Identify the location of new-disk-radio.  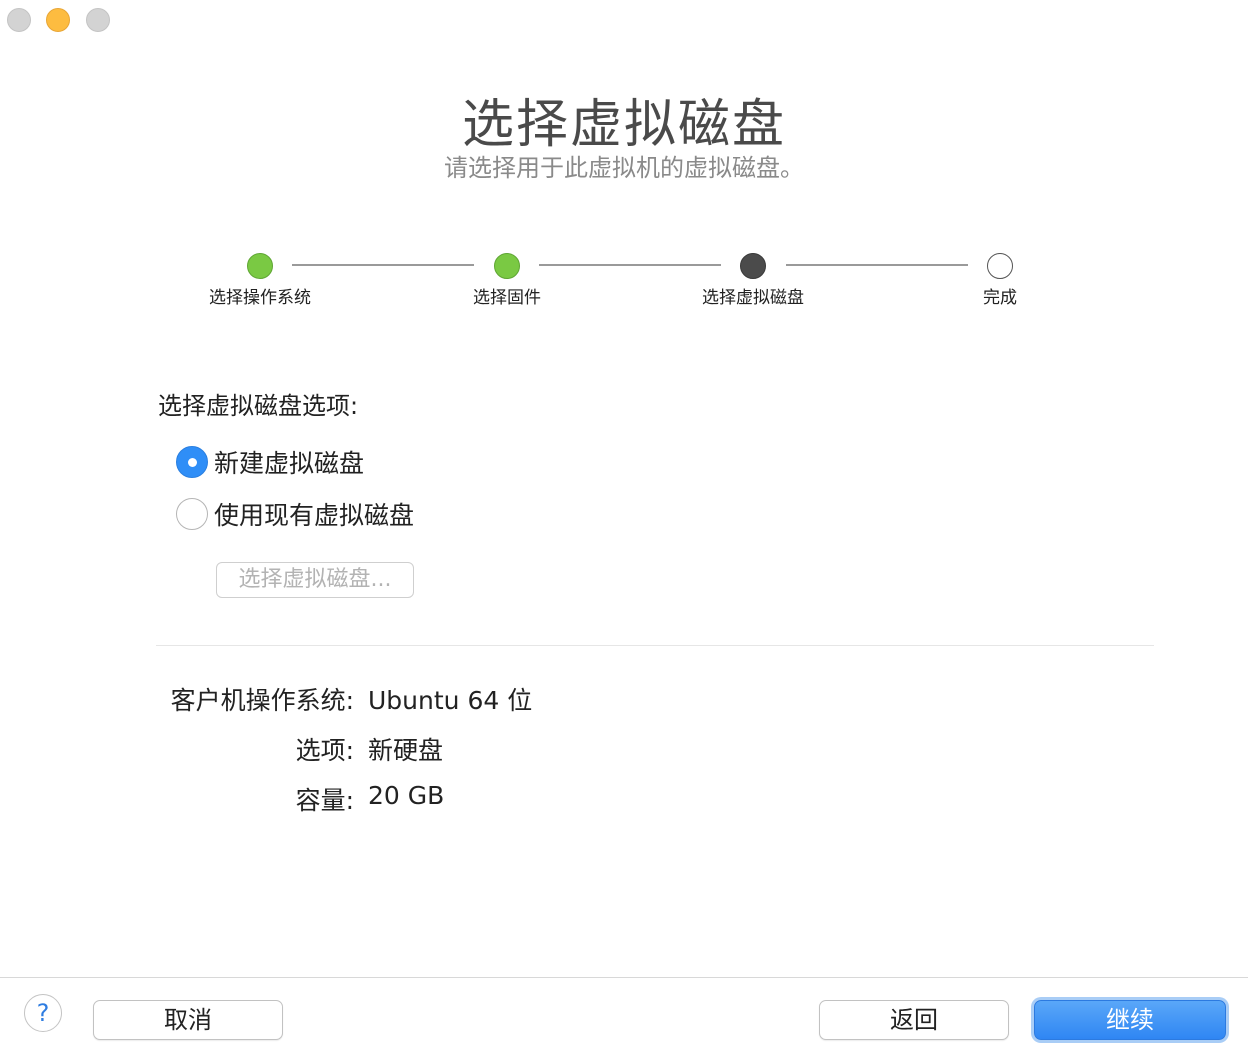
(192, 462).